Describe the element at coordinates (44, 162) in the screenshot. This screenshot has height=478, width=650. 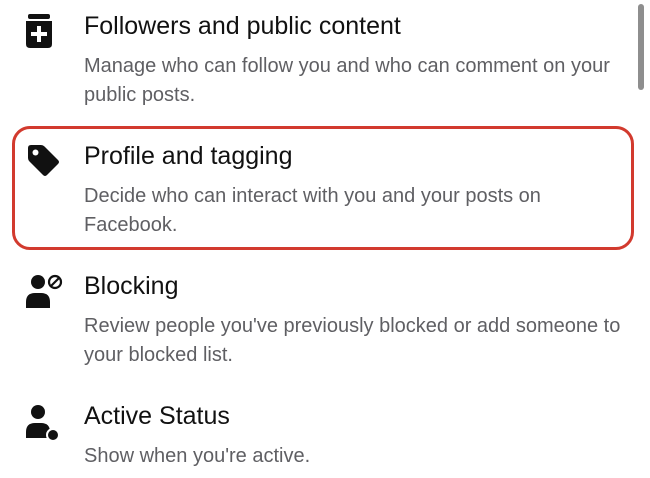
I see `tag-icon` at that location.